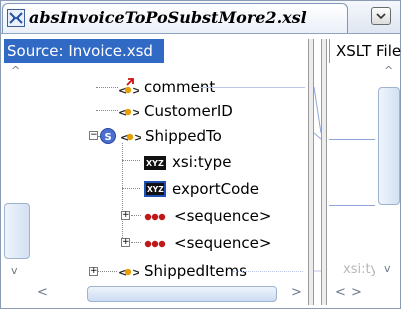  I want to click on tree-item-label: ShippedTo, so click(183, 136).